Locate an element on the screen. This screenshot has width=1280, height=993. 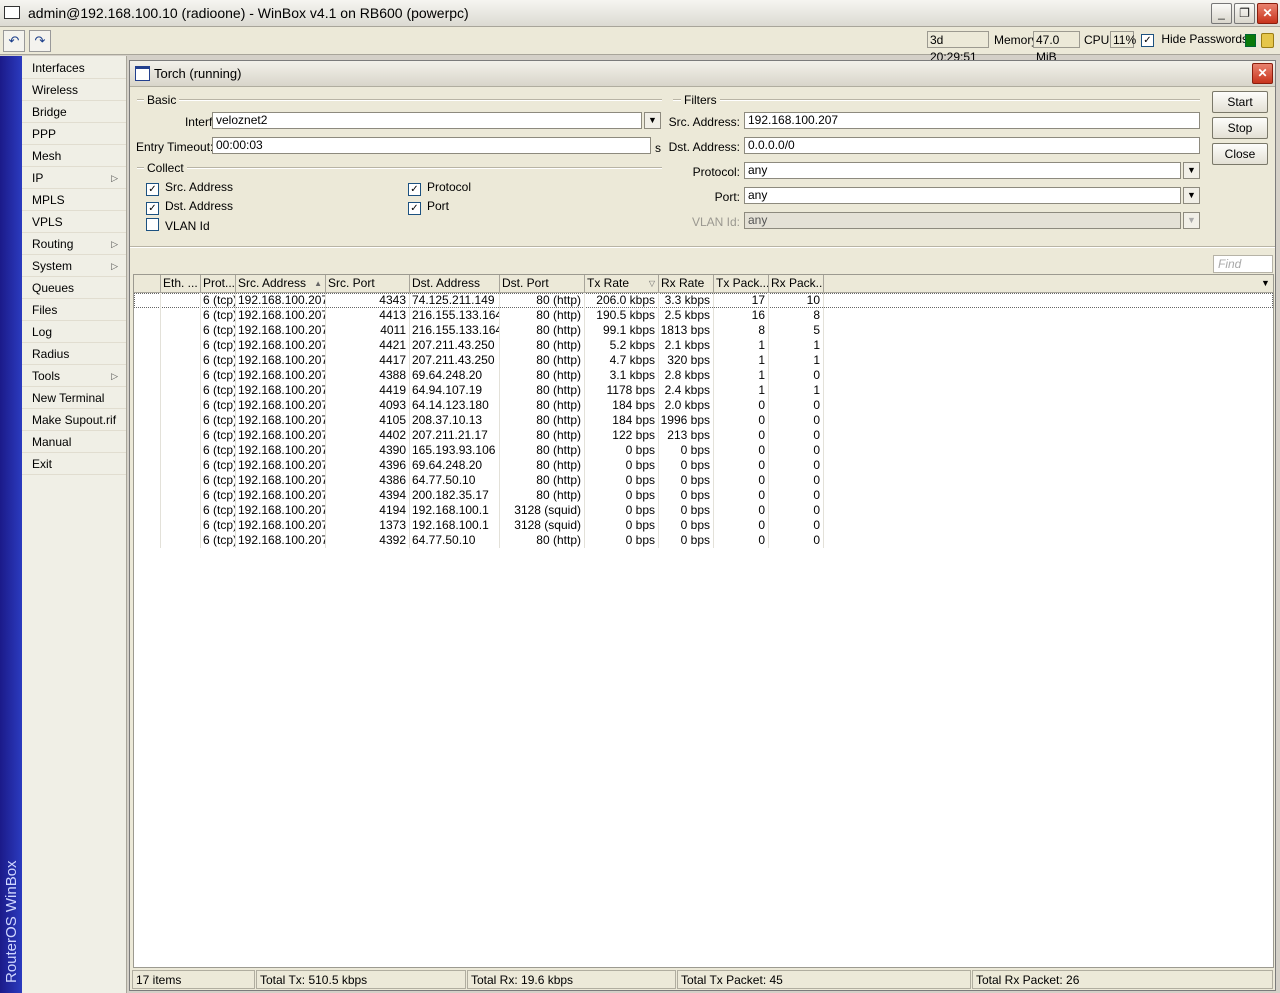
sidebar-item-exit: Exit is located at coordinates (74, 464).